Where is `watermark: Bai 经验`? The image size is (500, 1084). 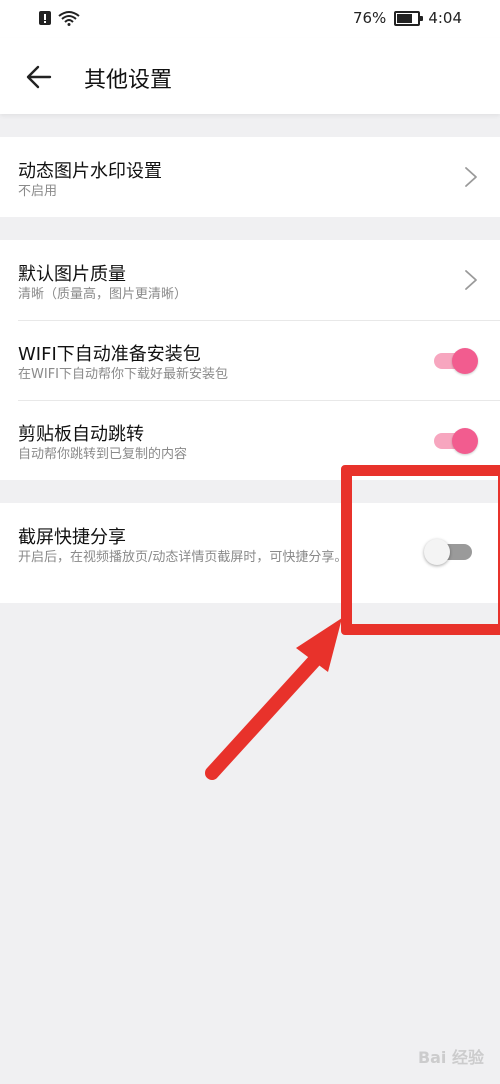 watermark: Bai 经验 is located at coordinates (450, 1057).